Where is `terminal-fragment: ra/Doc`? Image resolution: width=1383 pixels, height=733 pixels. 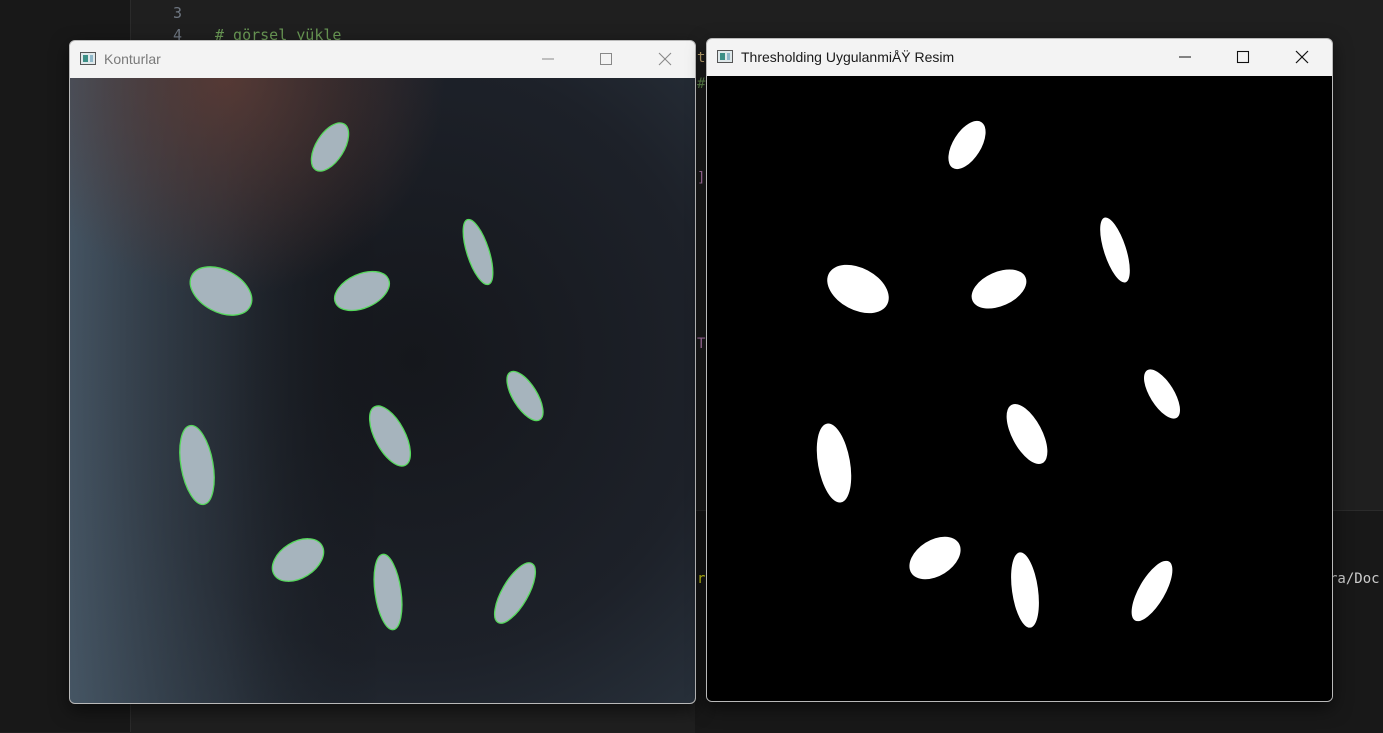 terminal-fragment: ra/Doc is located at coordinates (1354, 579).